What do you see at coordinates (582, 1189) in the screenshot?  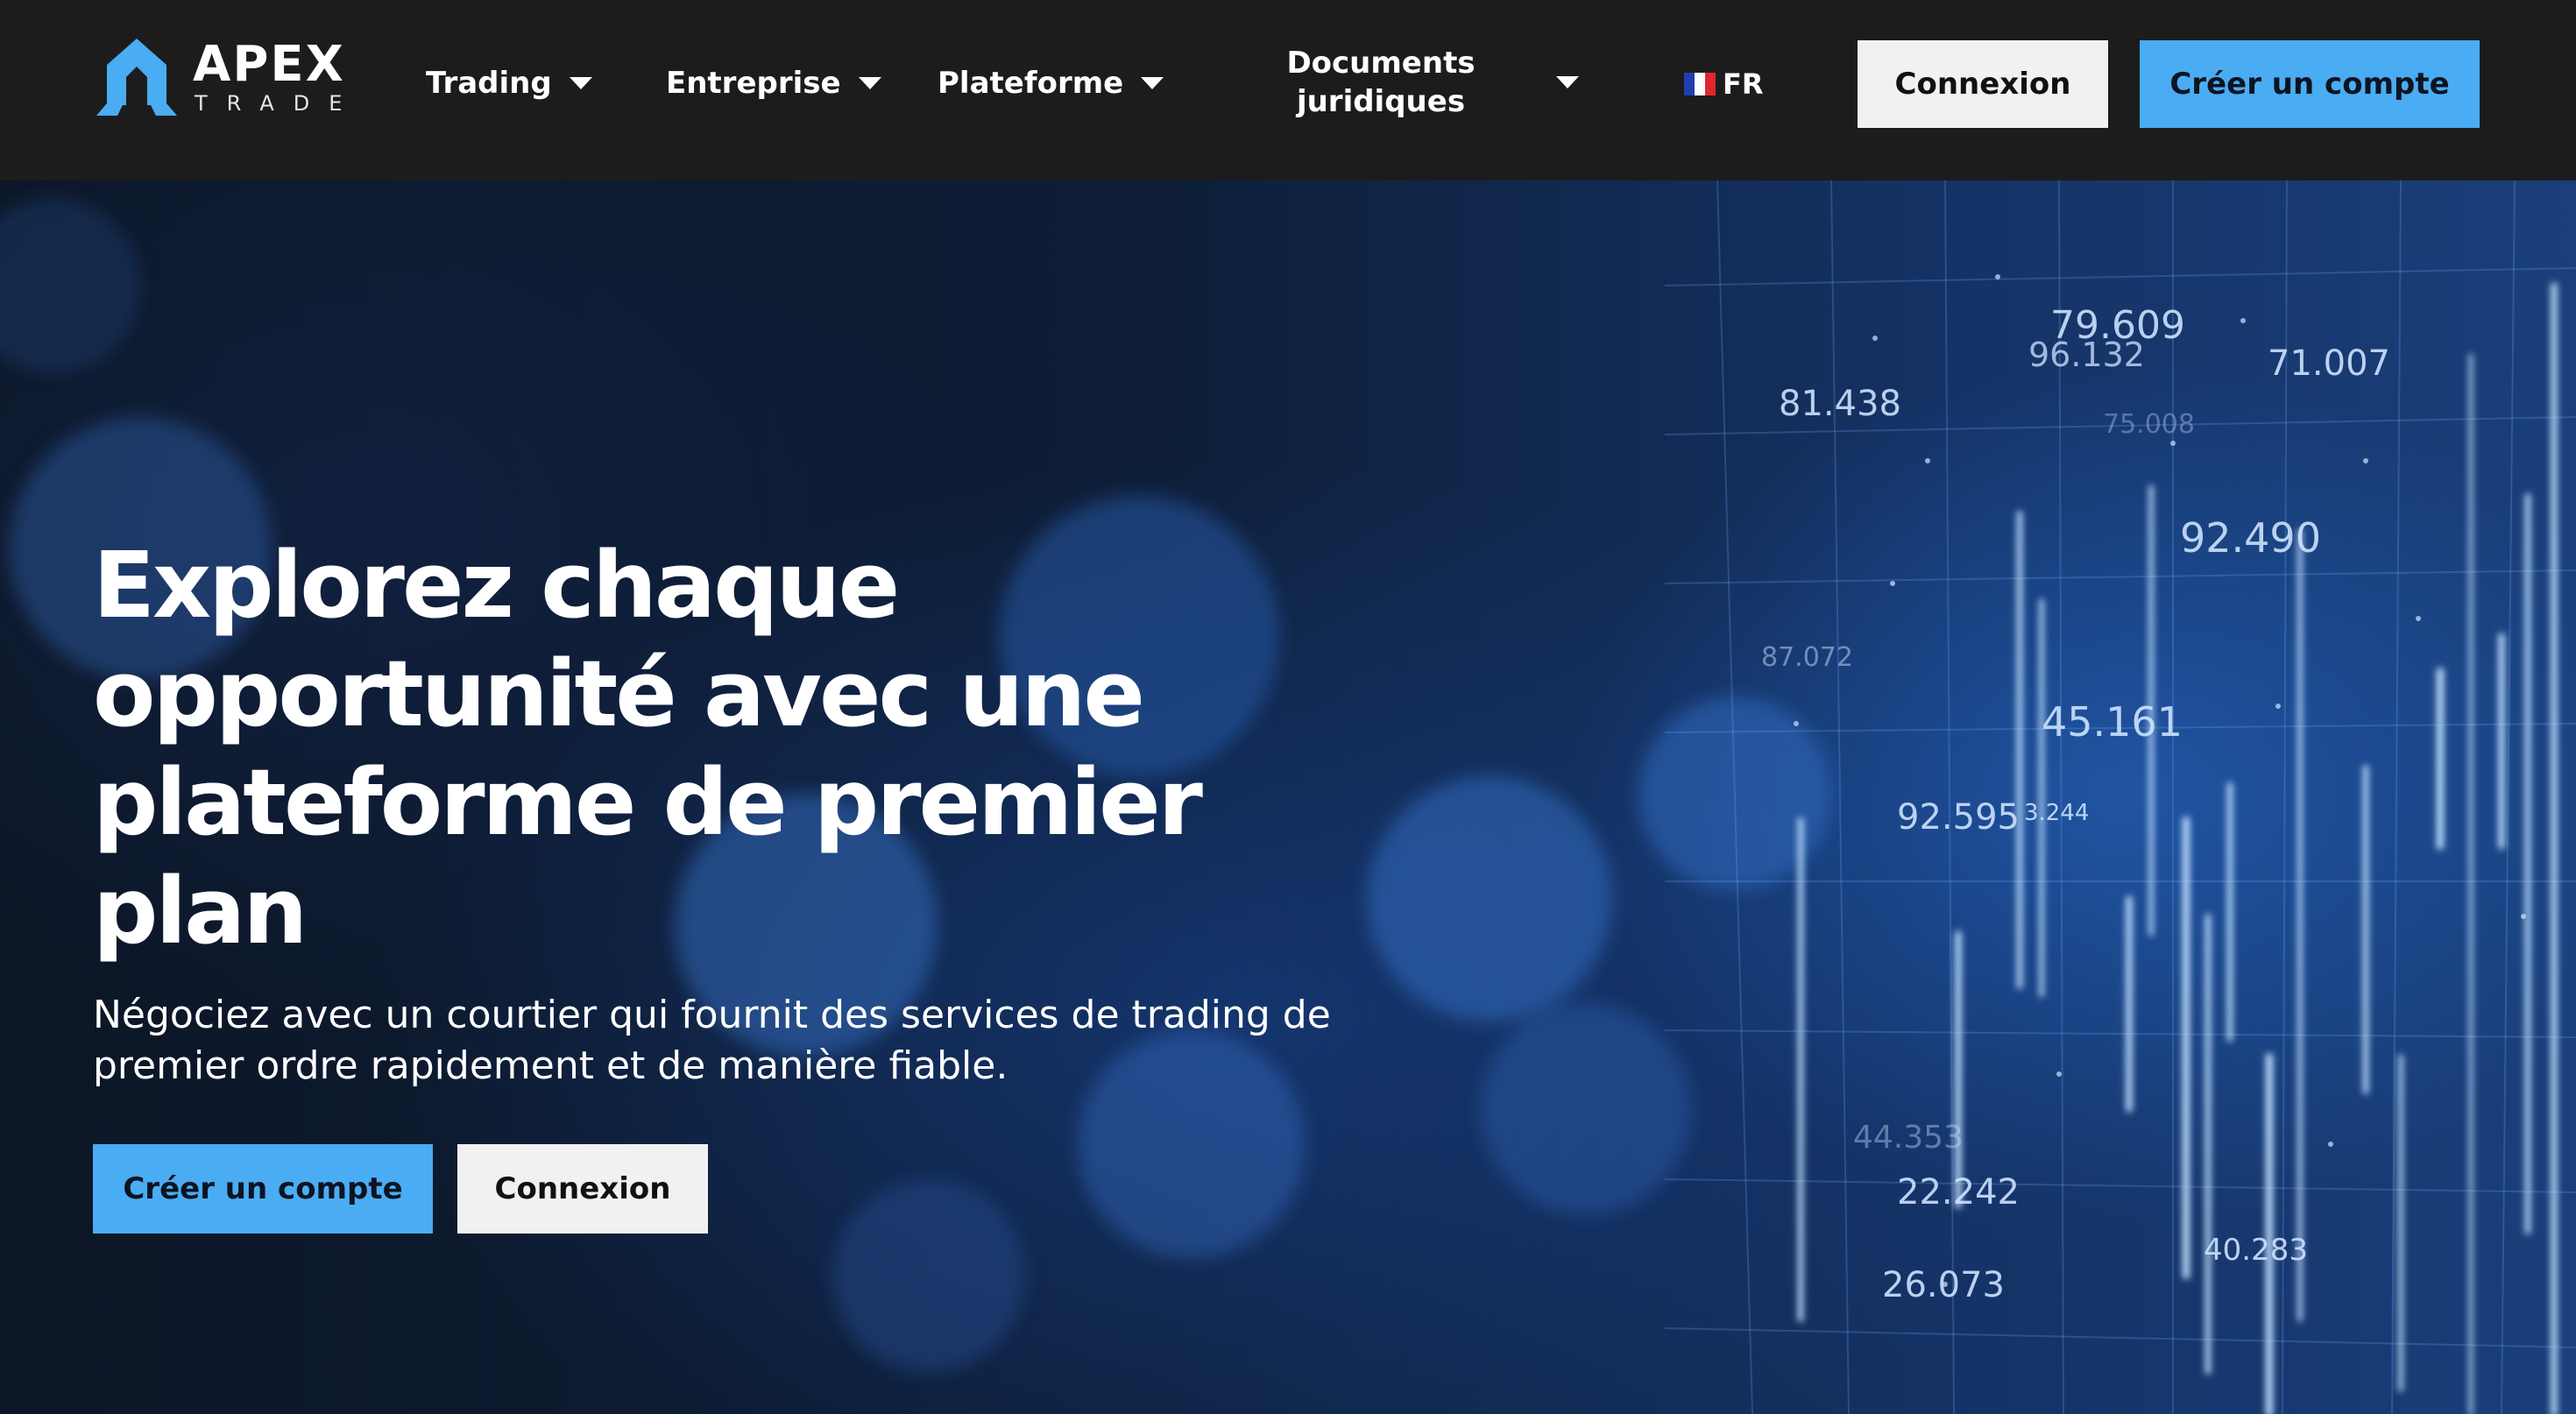 I see `hero-login-button: Connexion` at bounding box center [582, 1189].